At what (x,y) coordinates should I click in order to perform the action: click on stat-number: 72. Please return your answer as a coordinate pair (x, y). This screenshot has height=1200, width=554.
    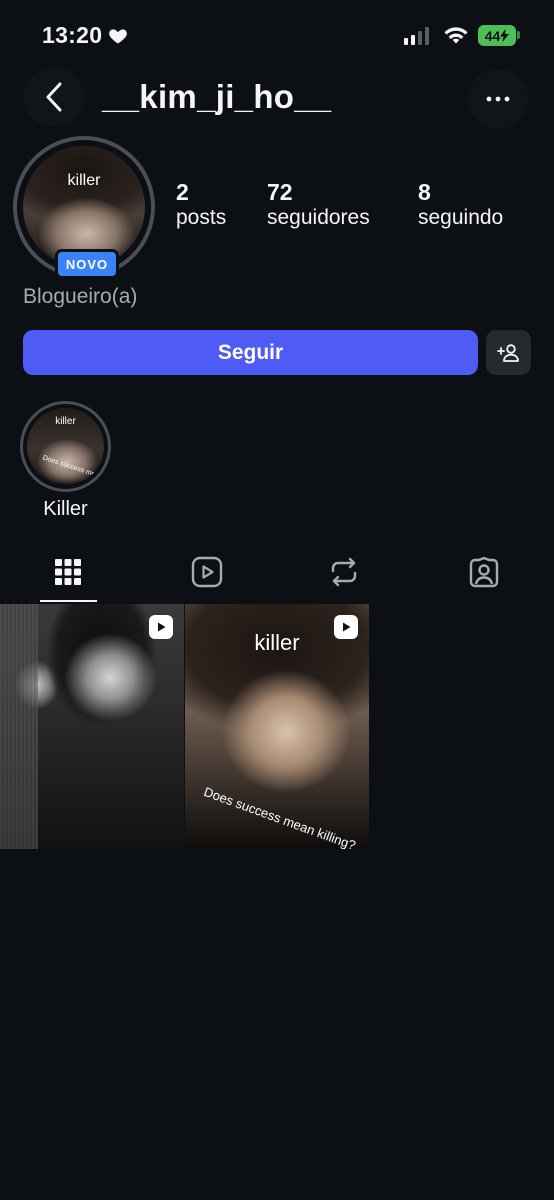
    Looking at the image, I should click on (280, 192).